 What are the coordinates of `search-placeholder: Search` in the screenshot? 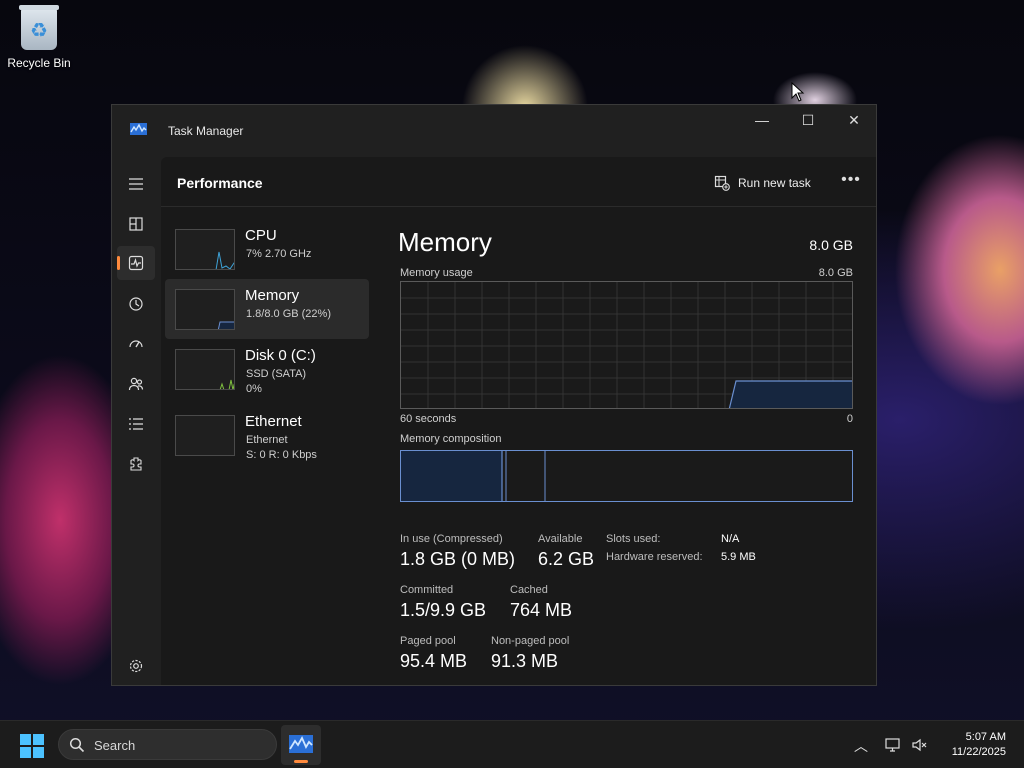 It's located at (115, 745).